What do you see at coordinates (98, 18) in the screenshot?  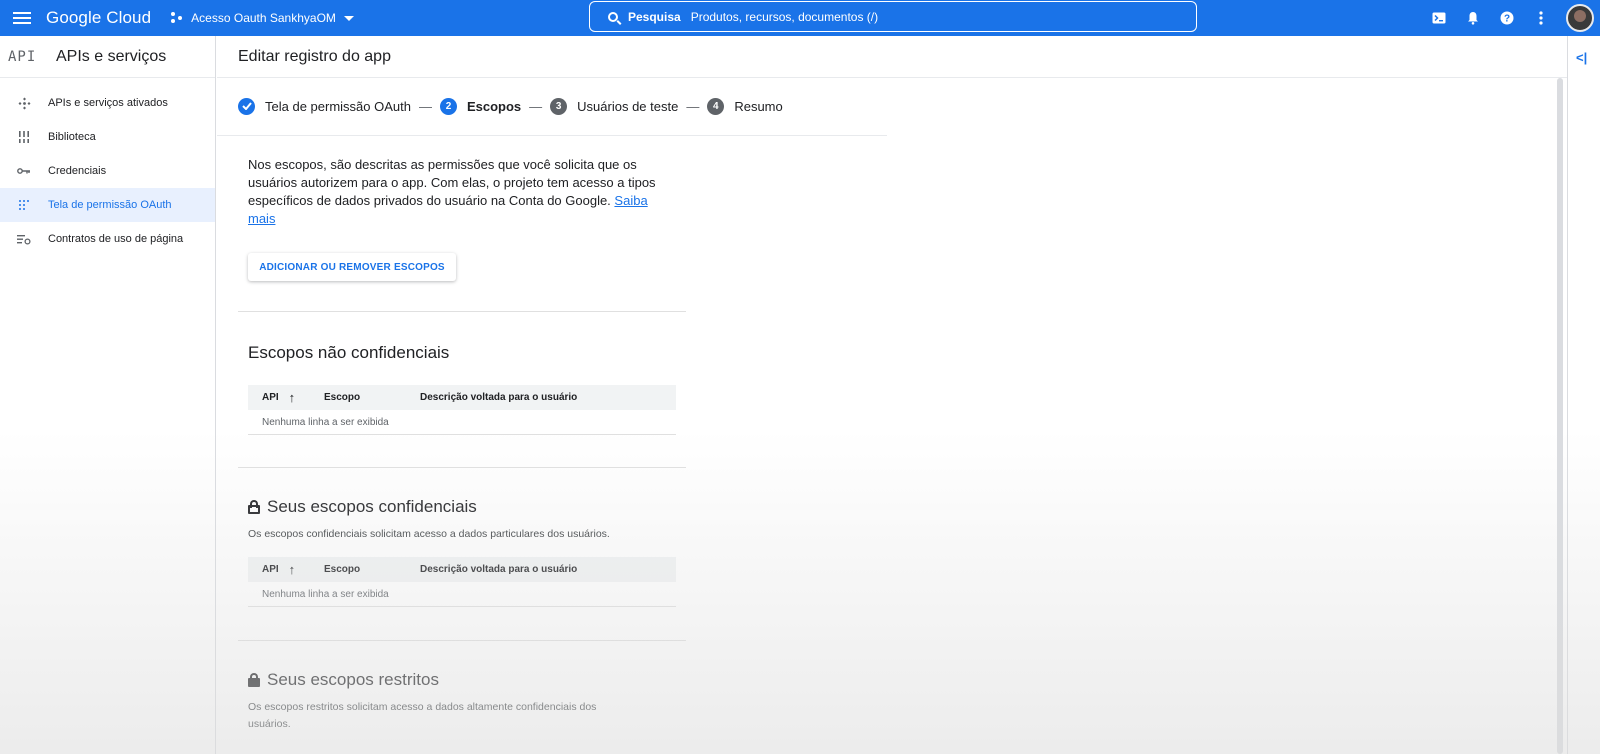 I see `google-cloud-logo: Google Cloud` at bounding box center [98, 18].